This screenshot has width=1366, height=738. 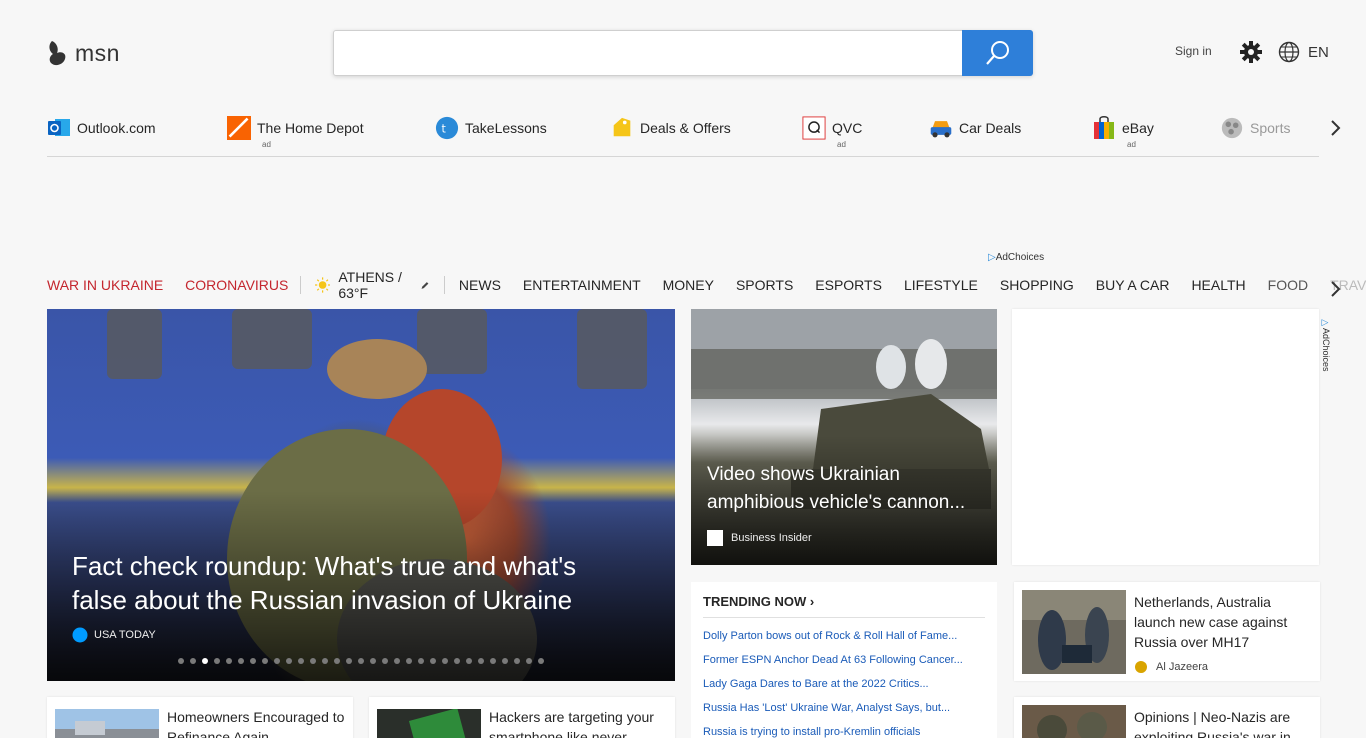 What do you see at coordinates (688, 285) in the screenshot?
I see `nav-money: MONEY` at bounding box center [688, 285].